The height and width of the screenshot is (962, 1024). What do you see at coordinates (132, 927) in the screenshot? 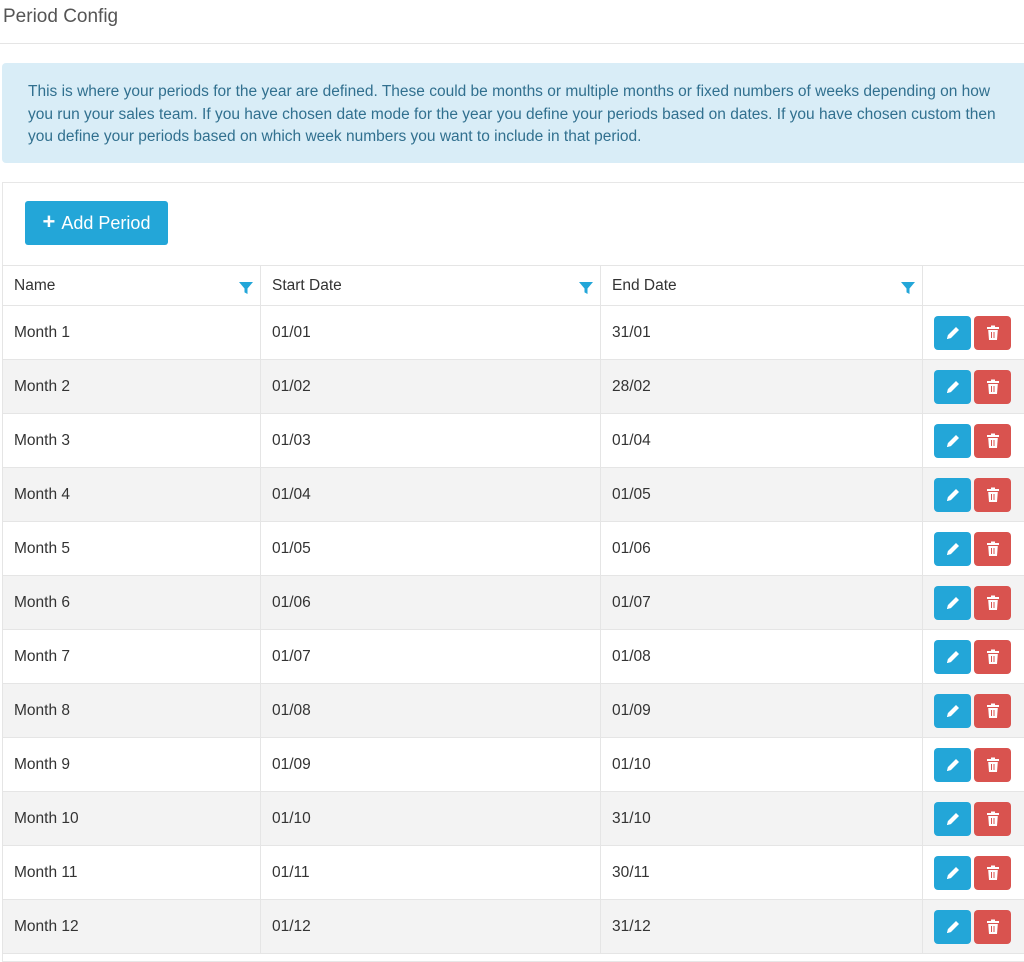
I see `period-name-cell: Month 12` at bounding box center [132, 927].